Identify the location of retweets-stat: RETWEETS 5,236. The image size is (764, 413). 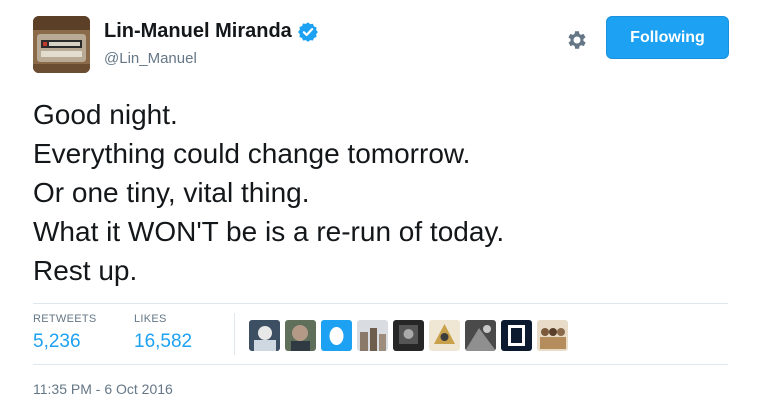
(65, 333).